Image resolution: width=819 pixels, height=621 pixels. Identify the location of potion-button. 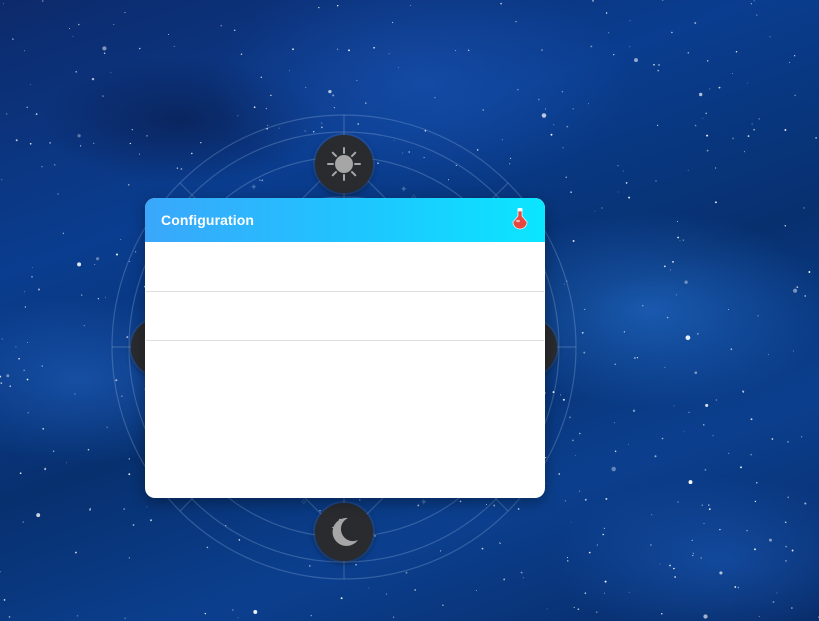
(520, 220).